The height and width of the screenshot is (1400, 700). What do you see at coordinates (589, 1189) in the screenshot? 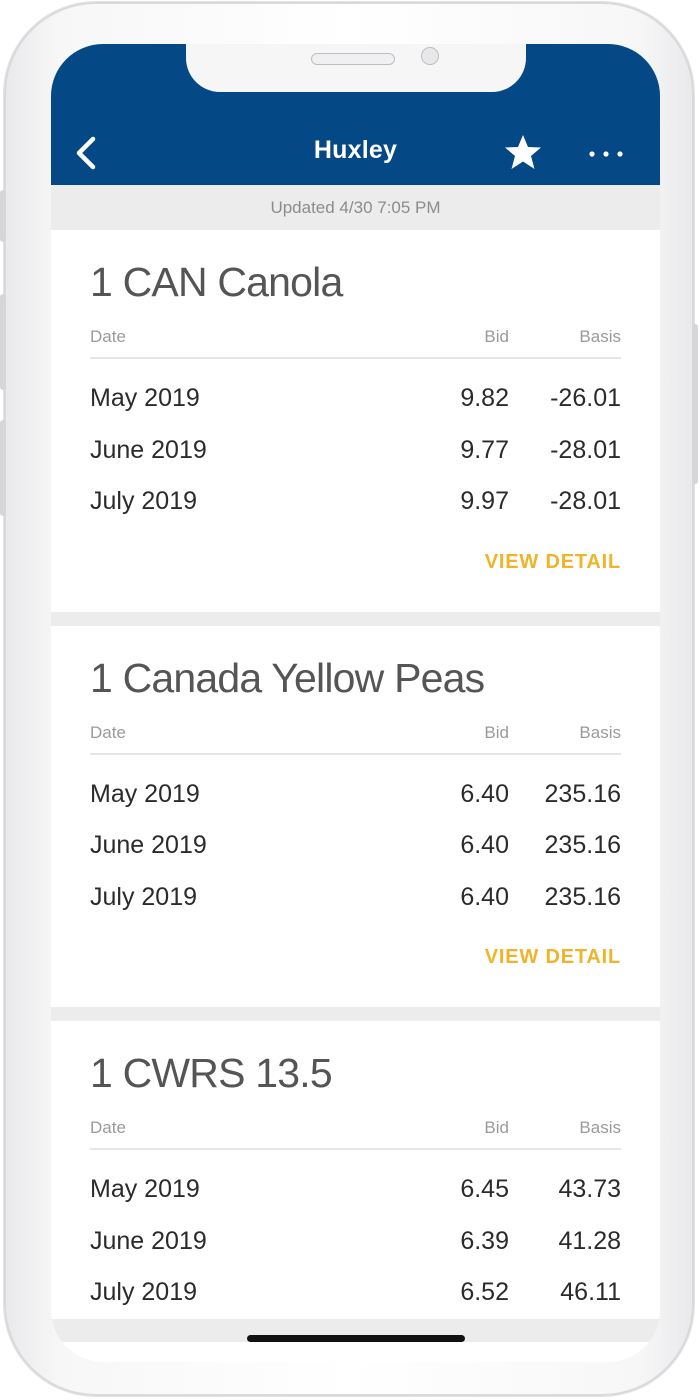
I see `row-basis: 43.73` at bounding box center [589, 1189].